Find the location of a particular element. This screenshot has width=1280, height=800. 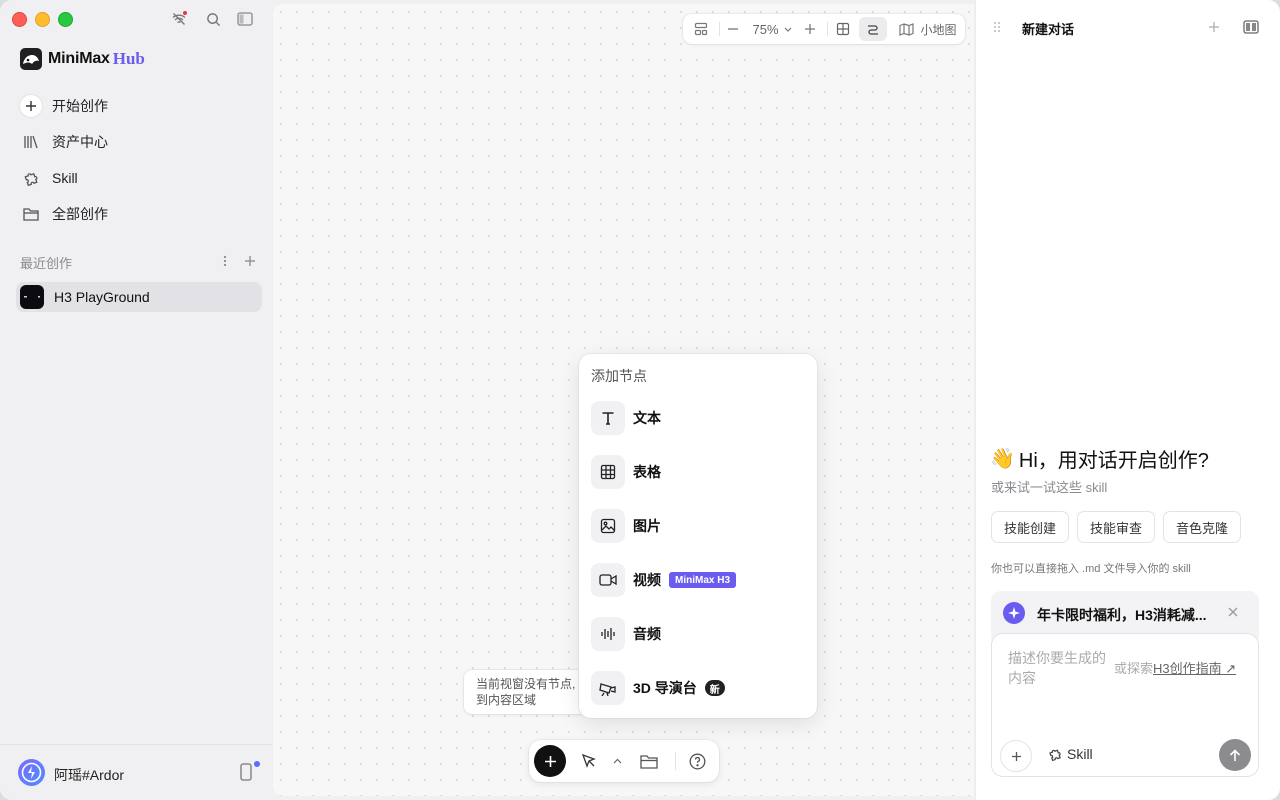

chevron-up-icon is located at coordinates (617, 761).